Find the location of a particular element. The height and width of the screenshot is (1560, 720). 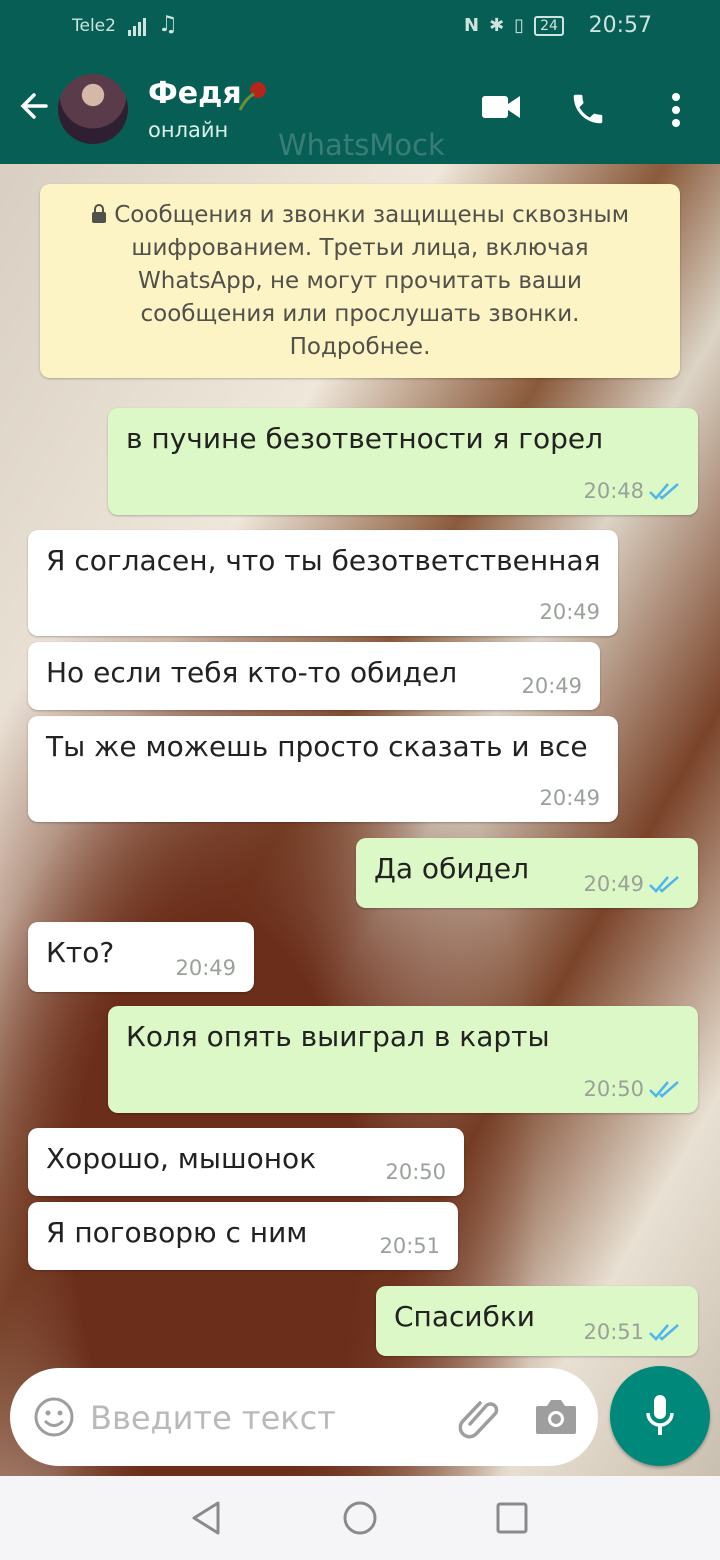

status-icons: N ✱ ▯ 24 is located at coordinates (514, 25).